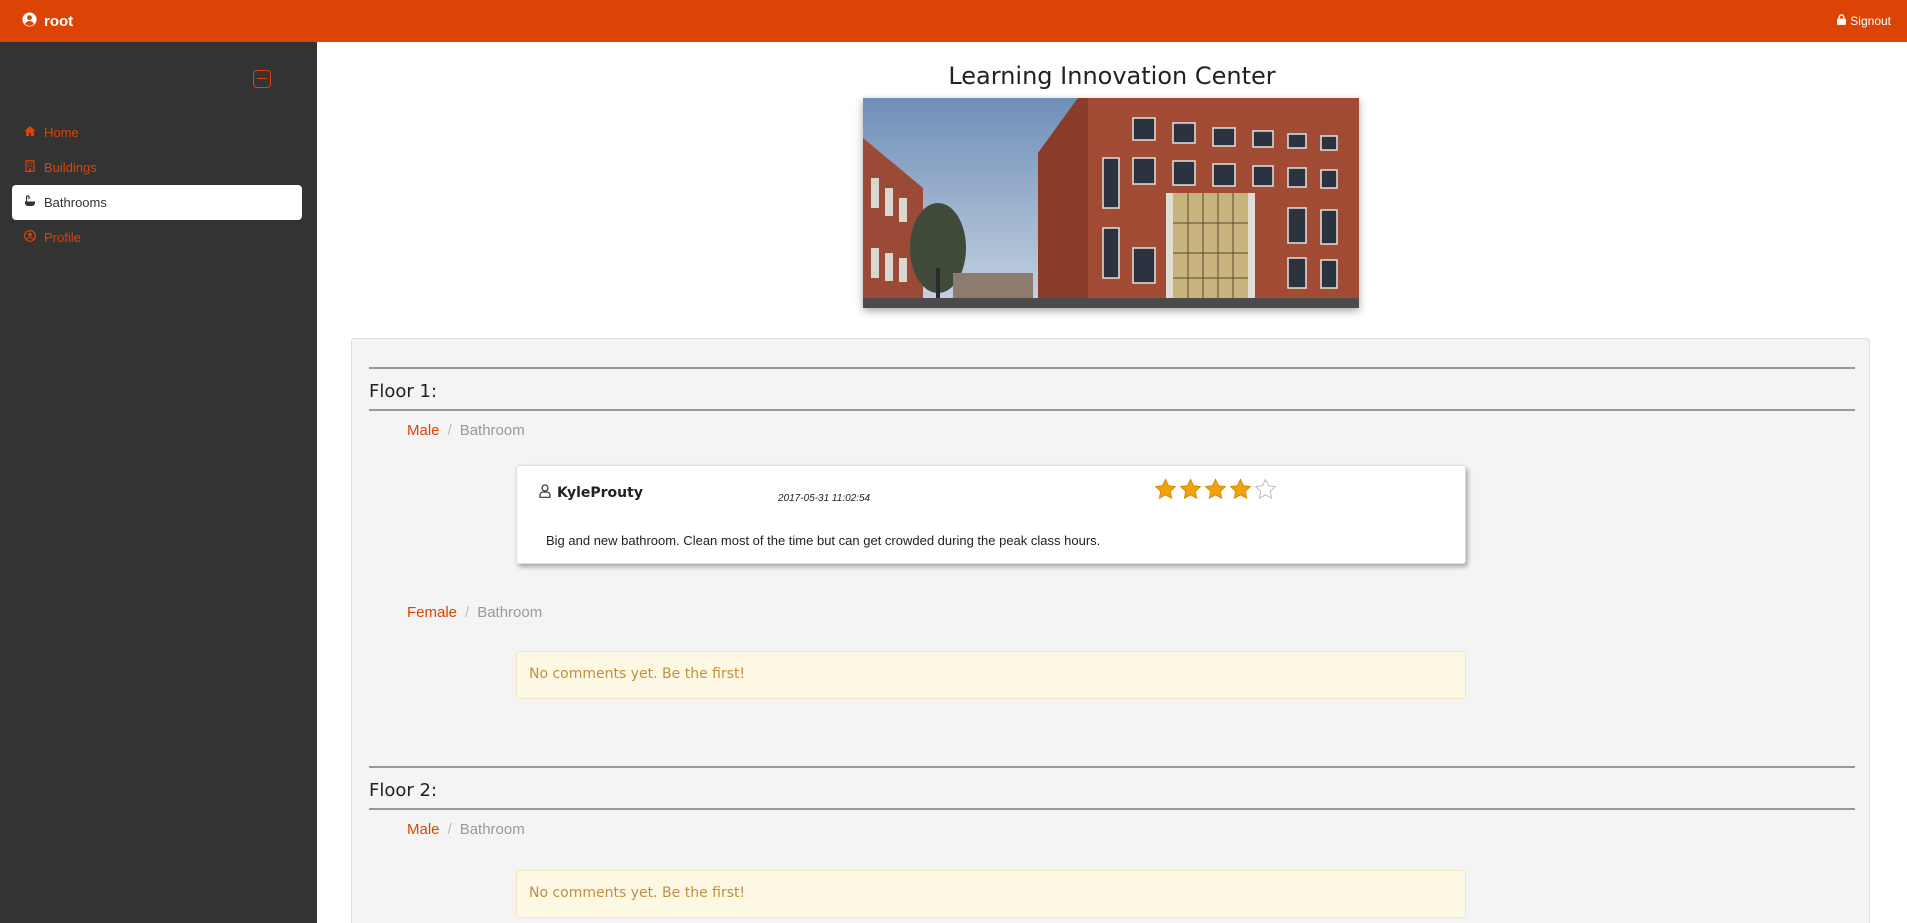 The height and width of the screenshot is (923, 1907). Describe the element at coordinates (545, 493) in the screenshot. I see `user-icon` at that location.